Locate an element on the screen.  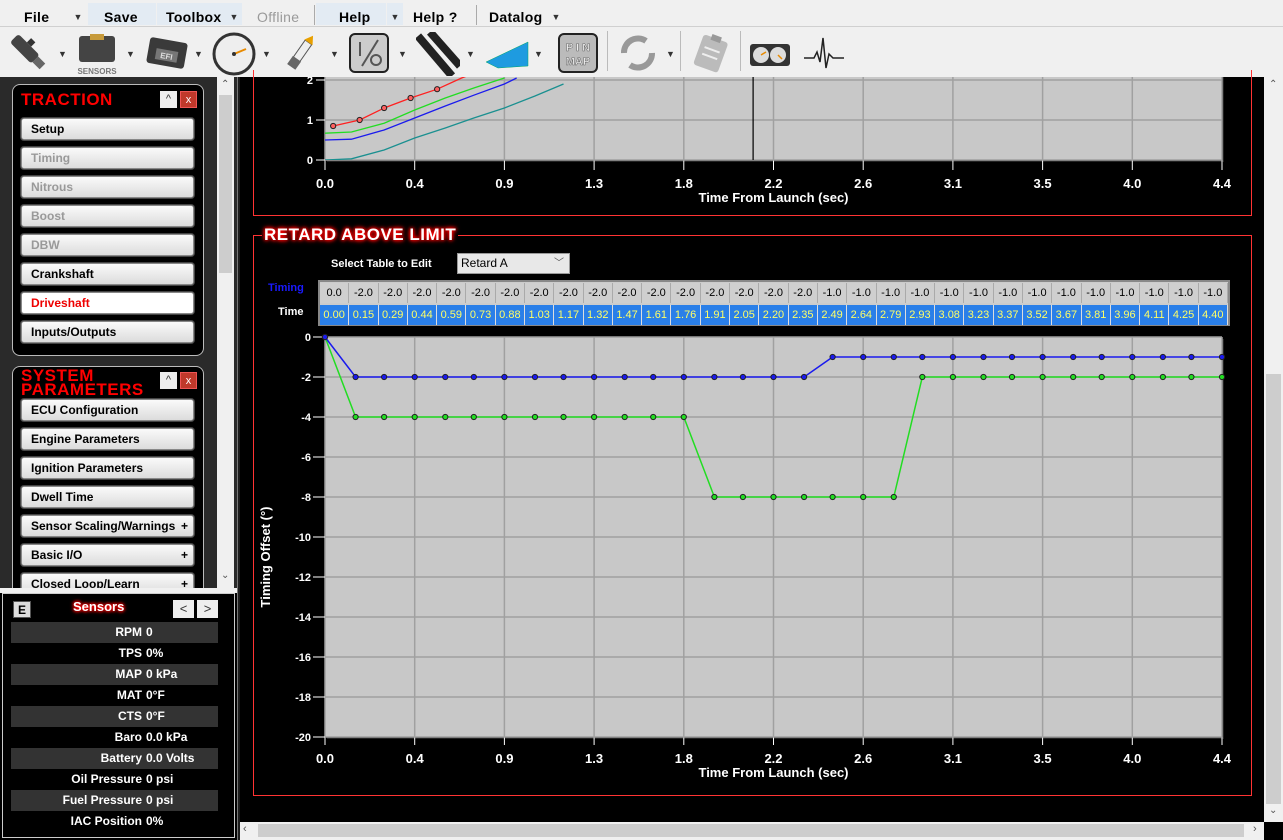
nav-item-basic-i-o: Basic I/O + is located at coordinates (107, 555).